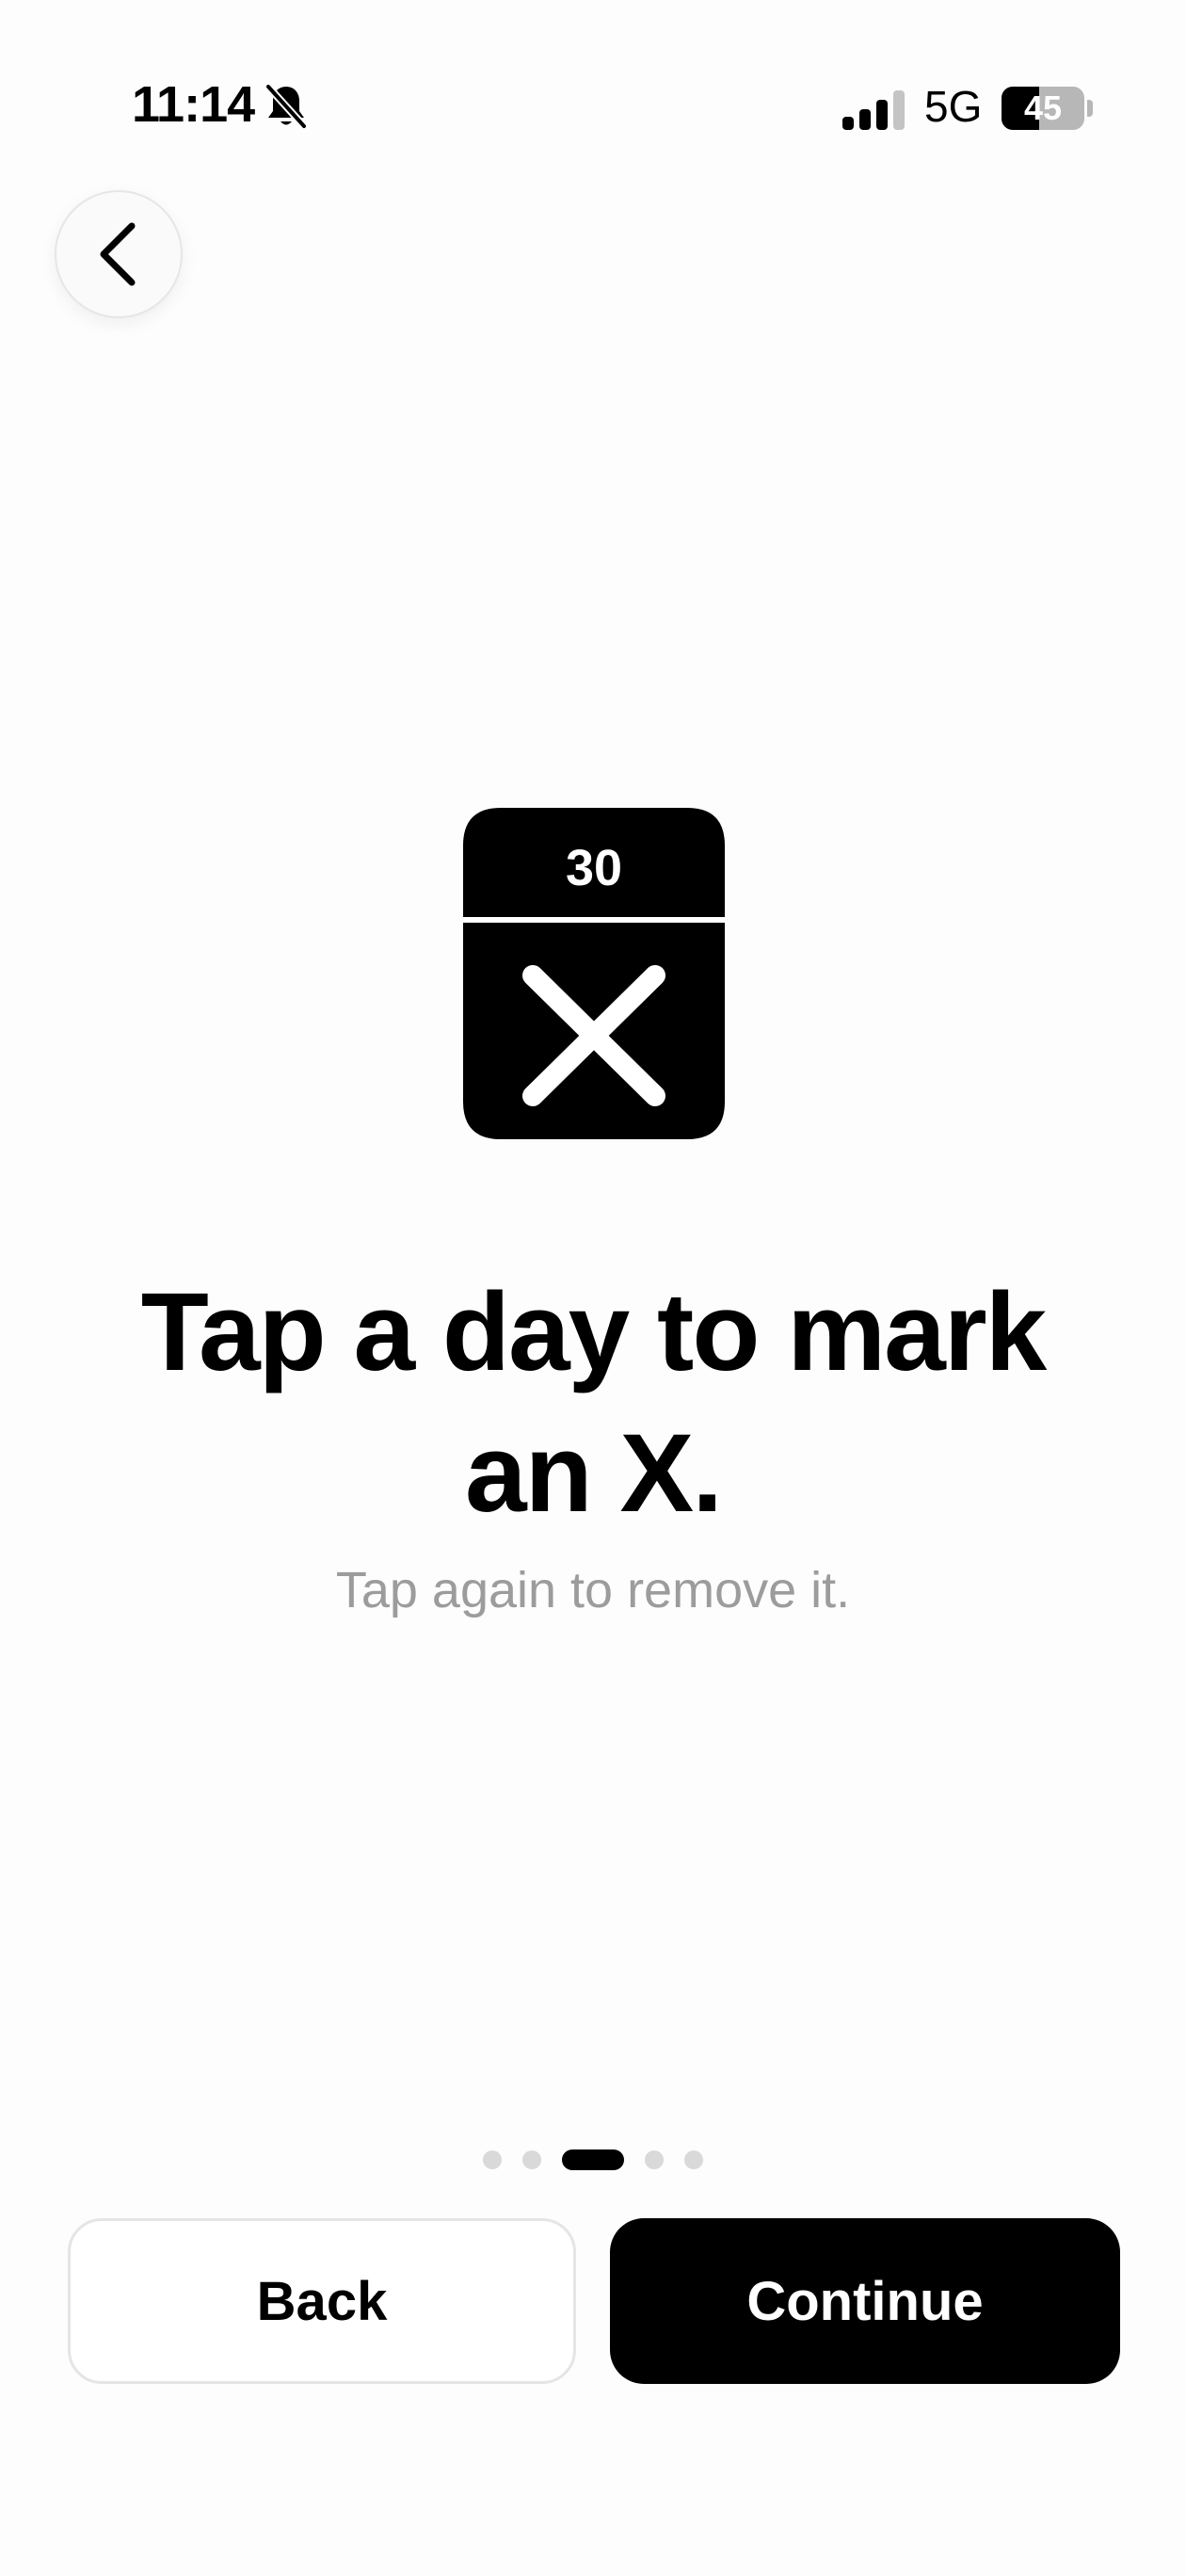 This screenshot has height=2576, width=1186. What do you see at coordinates (594, 868) in the screenshot?
I see `calendar-day-number: 30` at bounding box center [594, 868].